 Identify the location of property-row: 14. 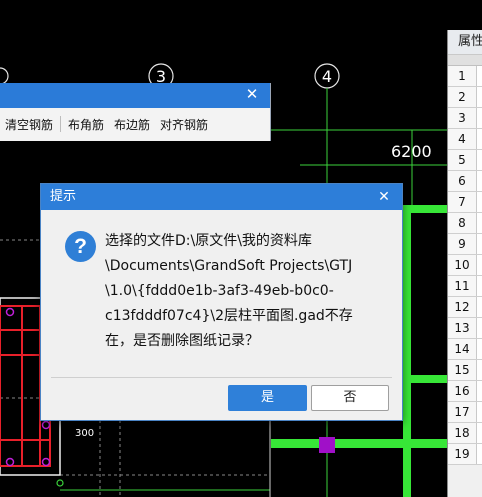
(465, 349).